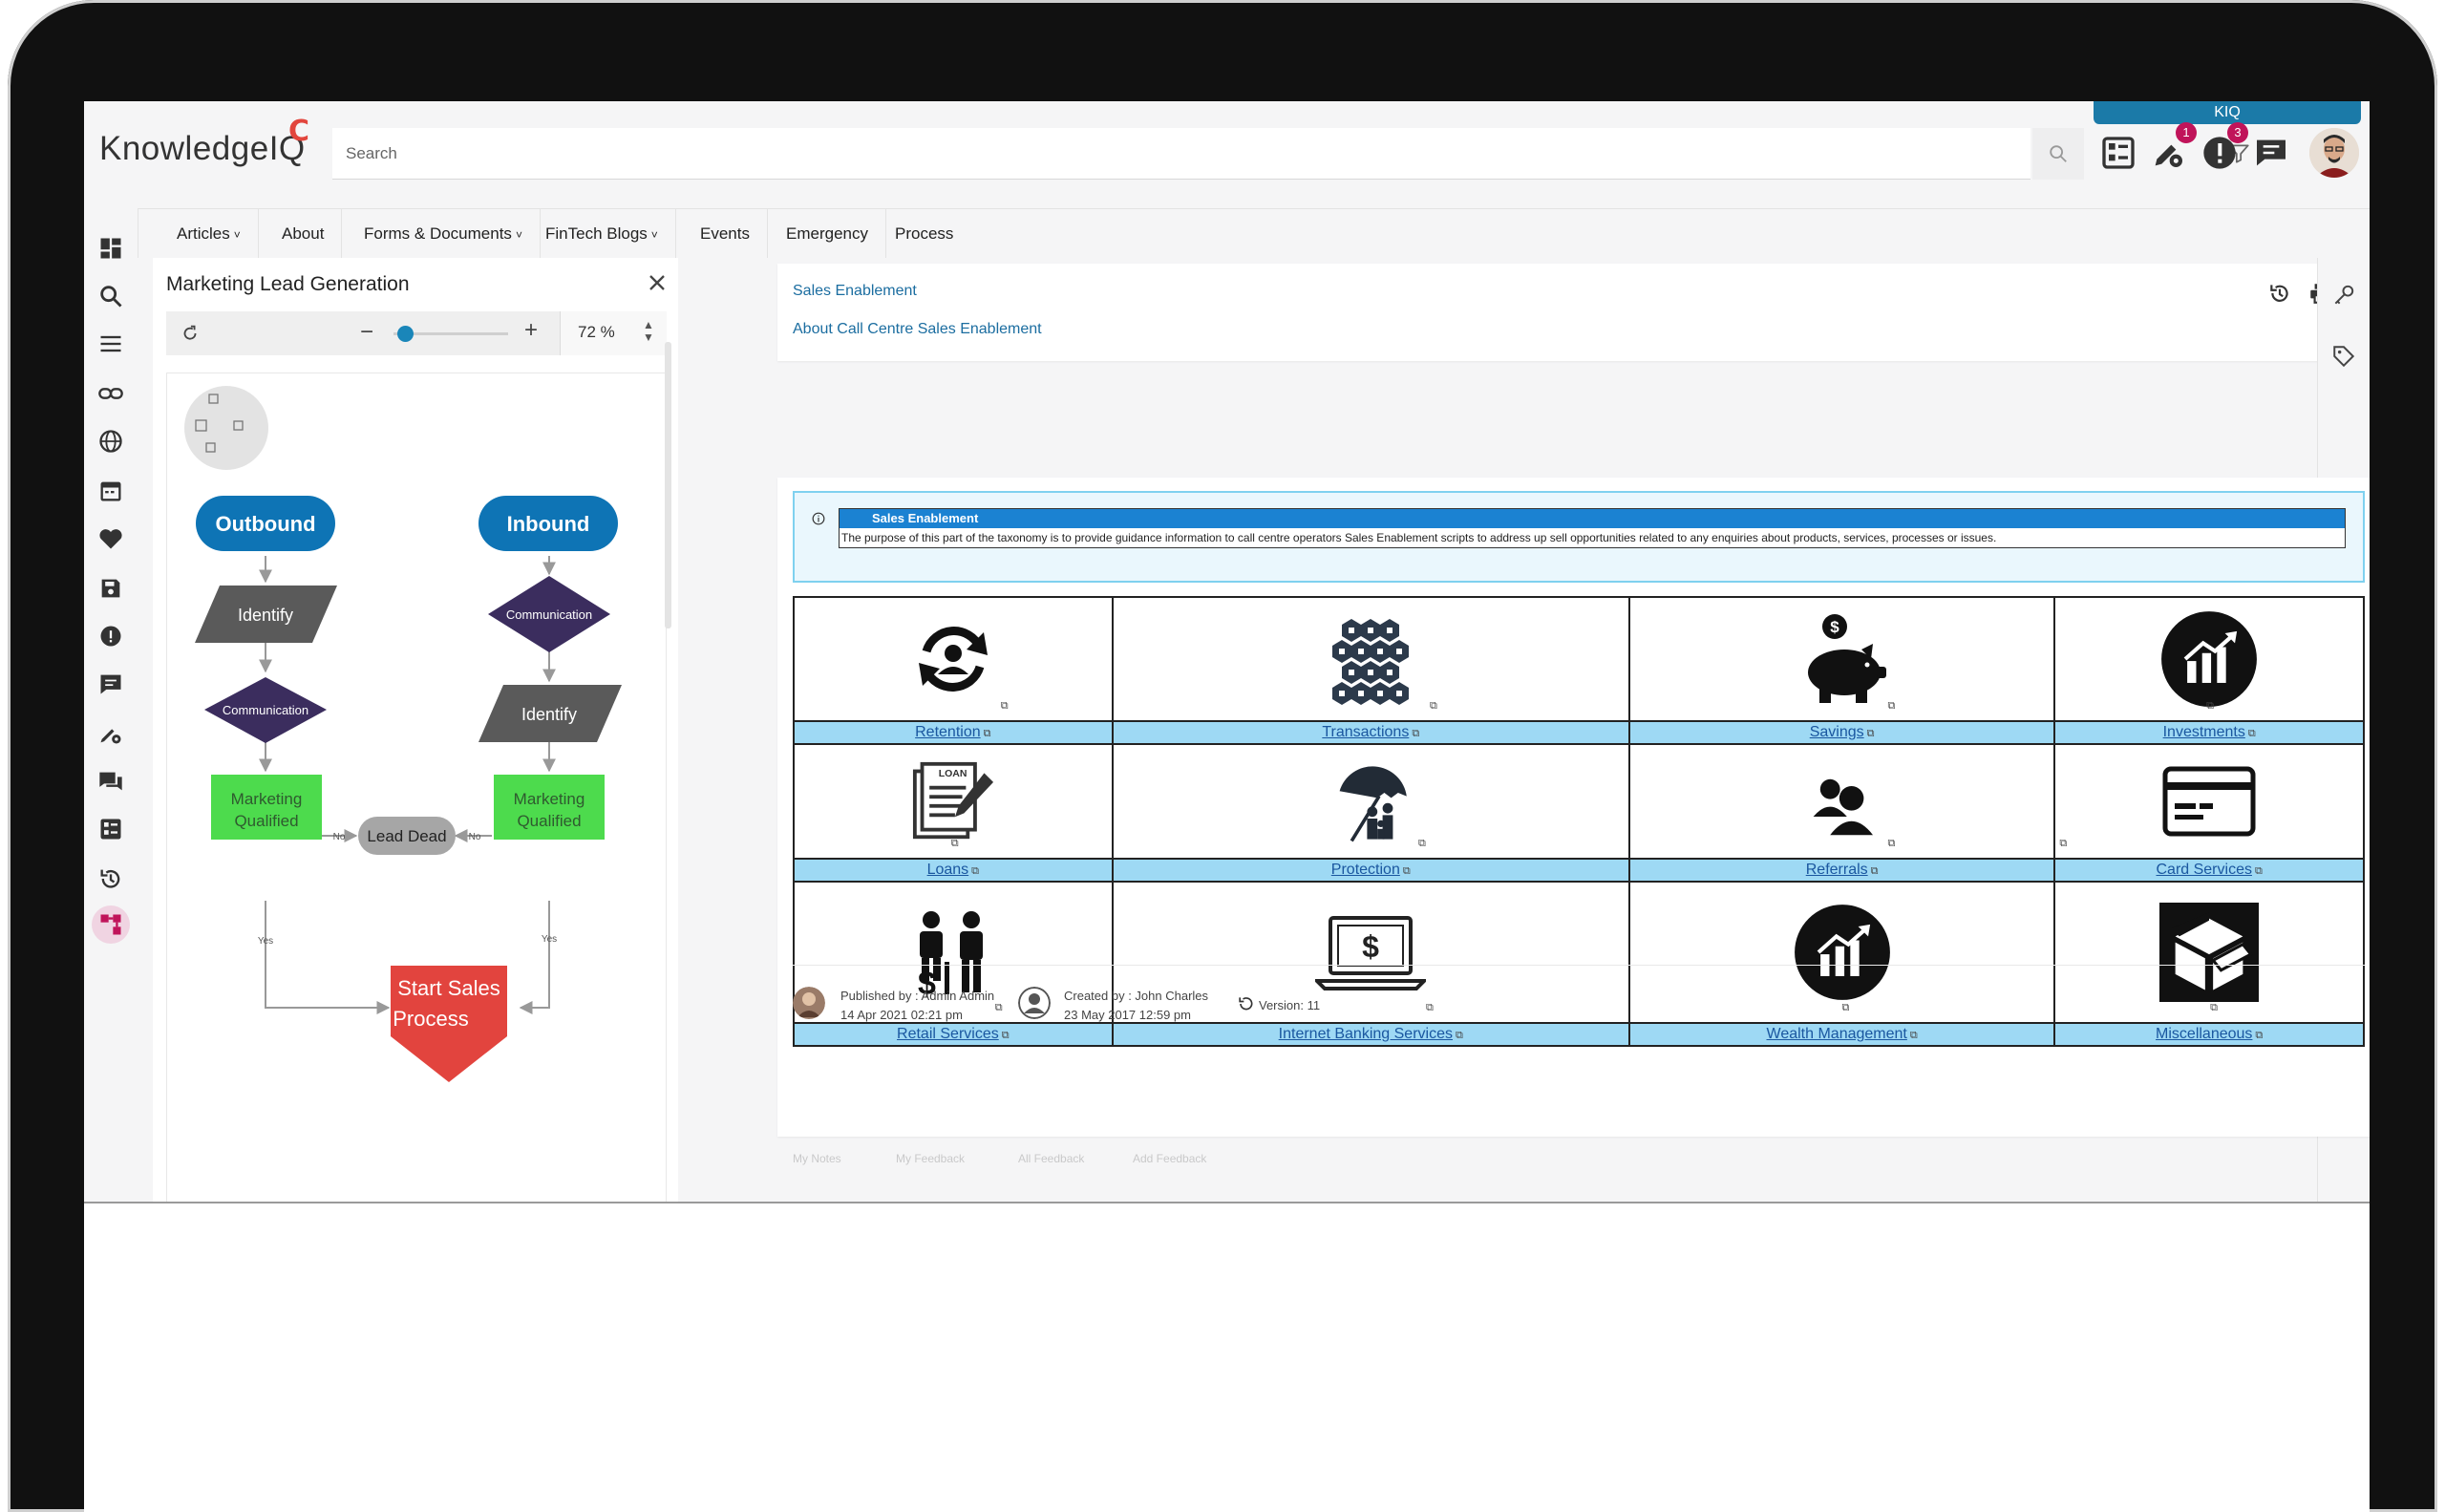 Image resolution: width=2445 pixels, height=1512 pixels. Describe the element at coordinates (918, 996) in the screenshot. I see `published-by: Published by : Admin Admin` at that location.